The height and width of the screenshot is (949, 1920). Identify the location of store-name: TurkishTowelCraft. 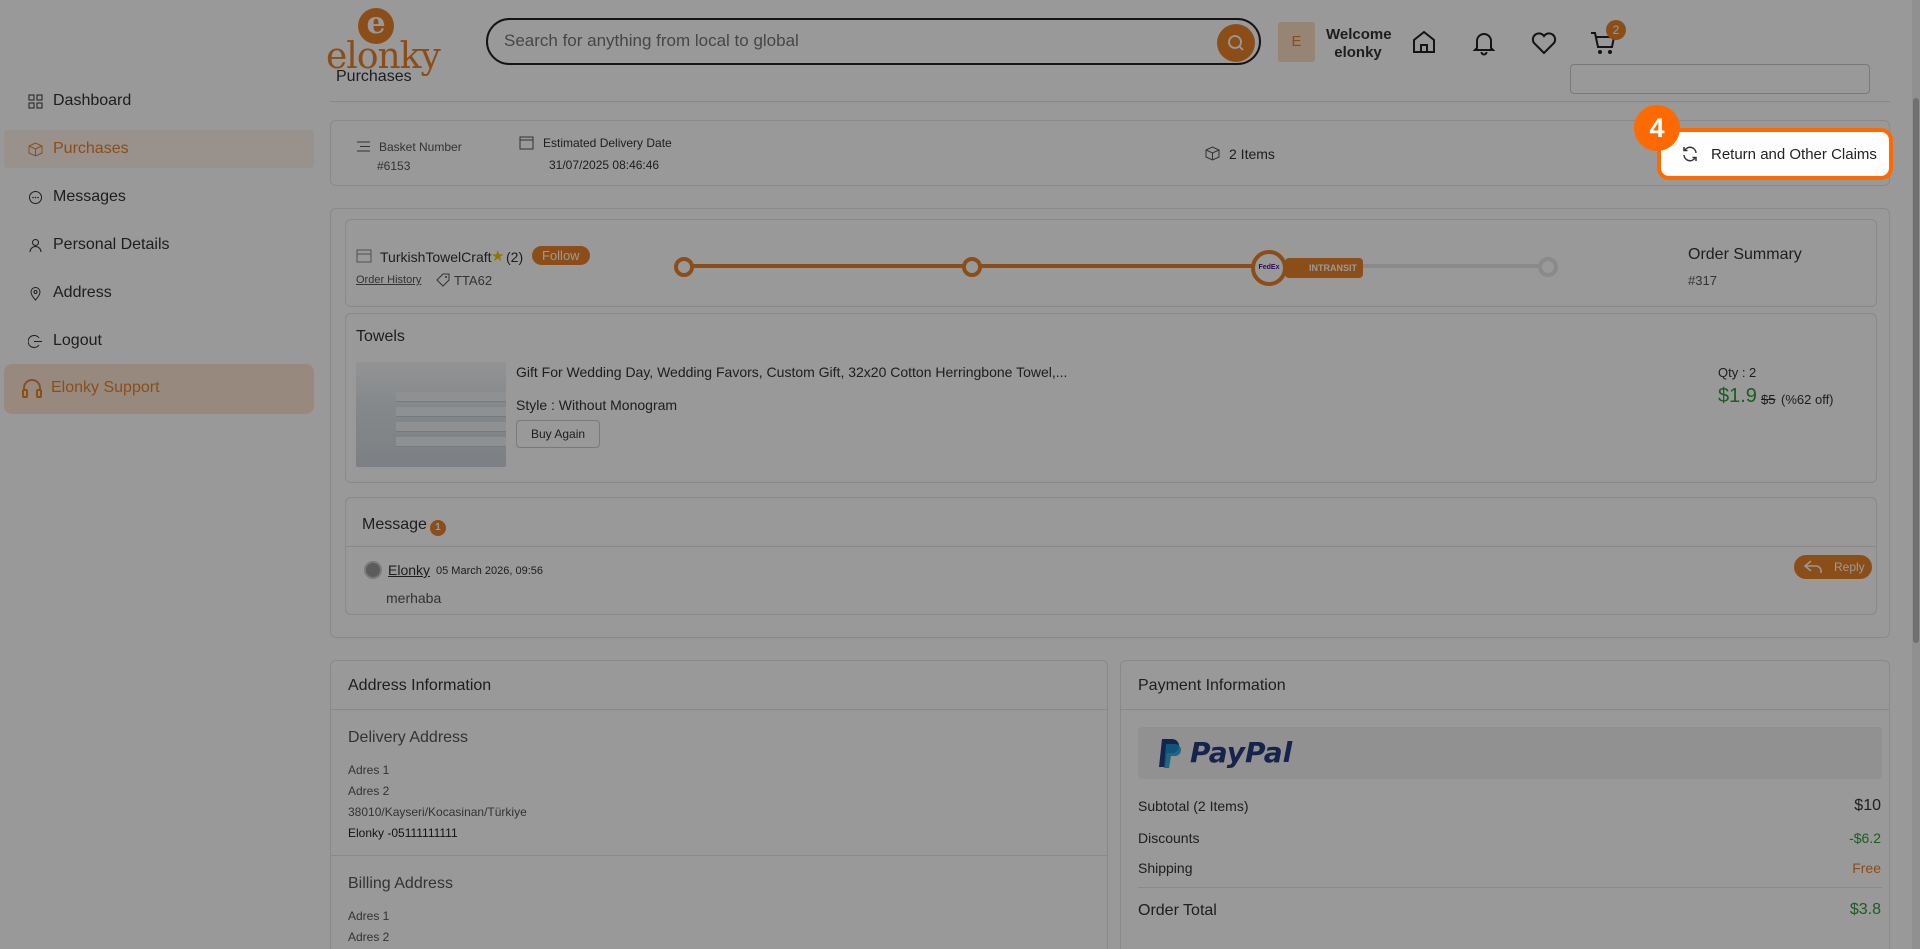
(436, 257).